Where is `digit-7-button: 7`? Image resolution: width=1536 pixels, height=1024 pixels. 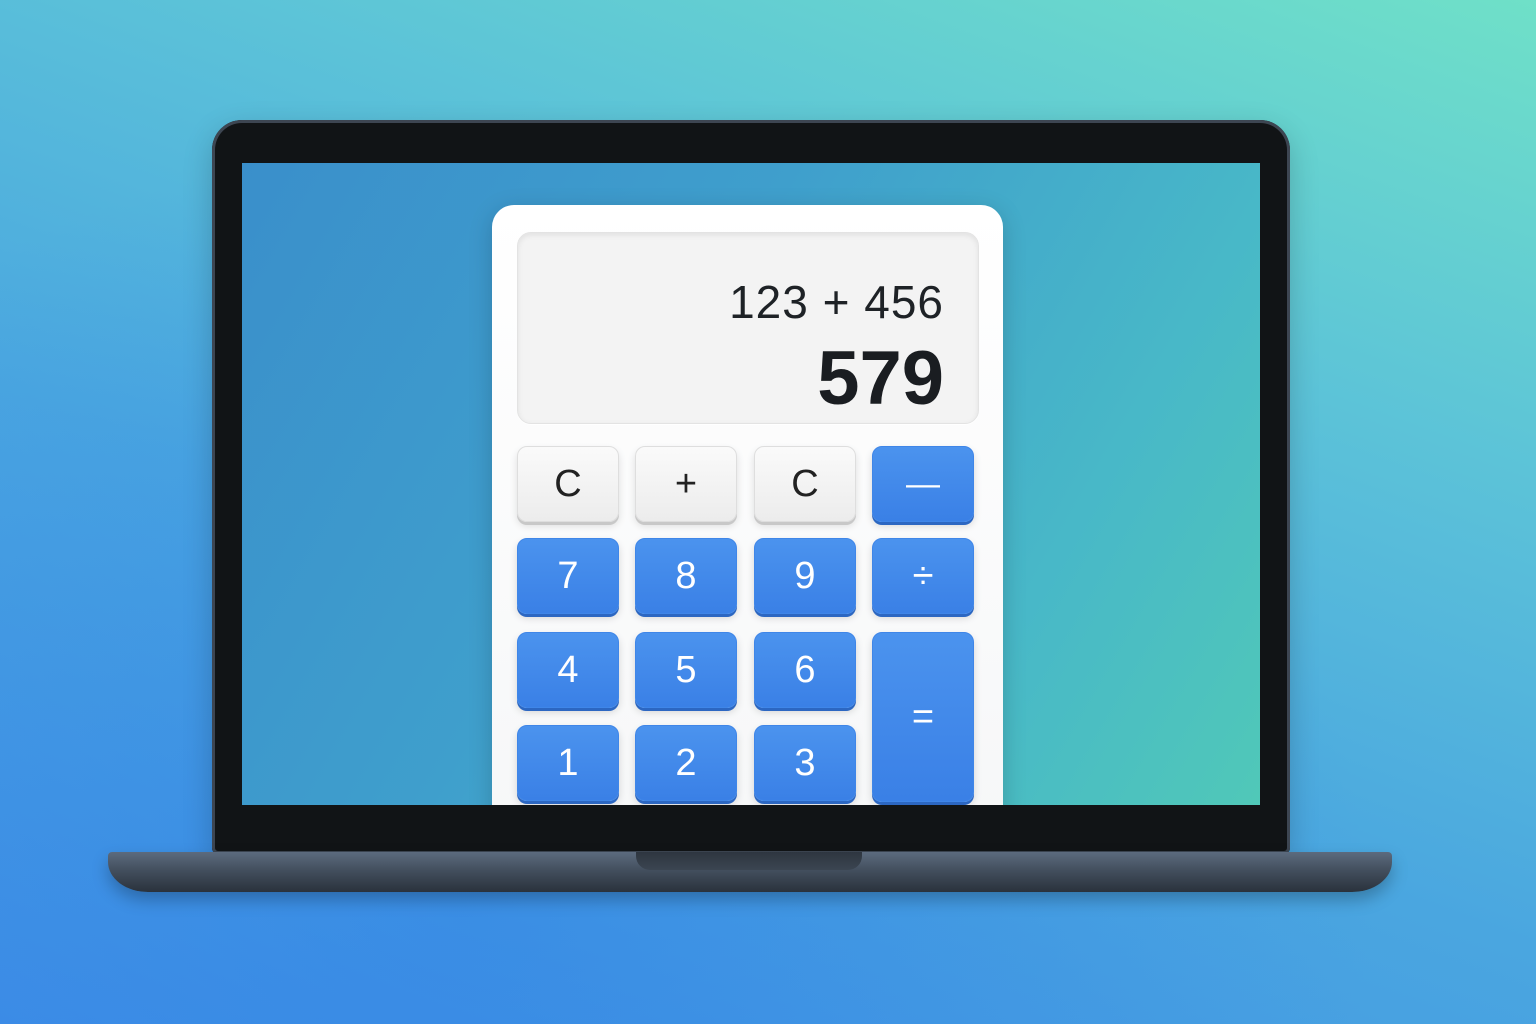 digit-7-button: 7 is located at coordinates (568, 576).